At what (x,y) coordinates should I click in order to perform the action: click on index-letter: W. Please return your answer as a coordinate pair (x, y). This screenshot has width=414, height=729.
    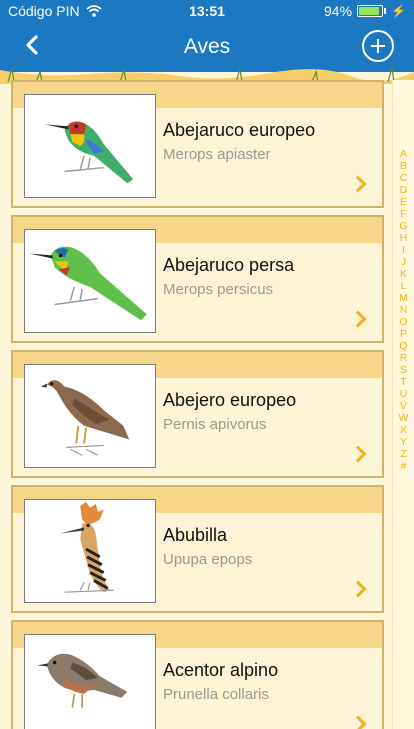
    Looking at the image, I should click on (404, 418).